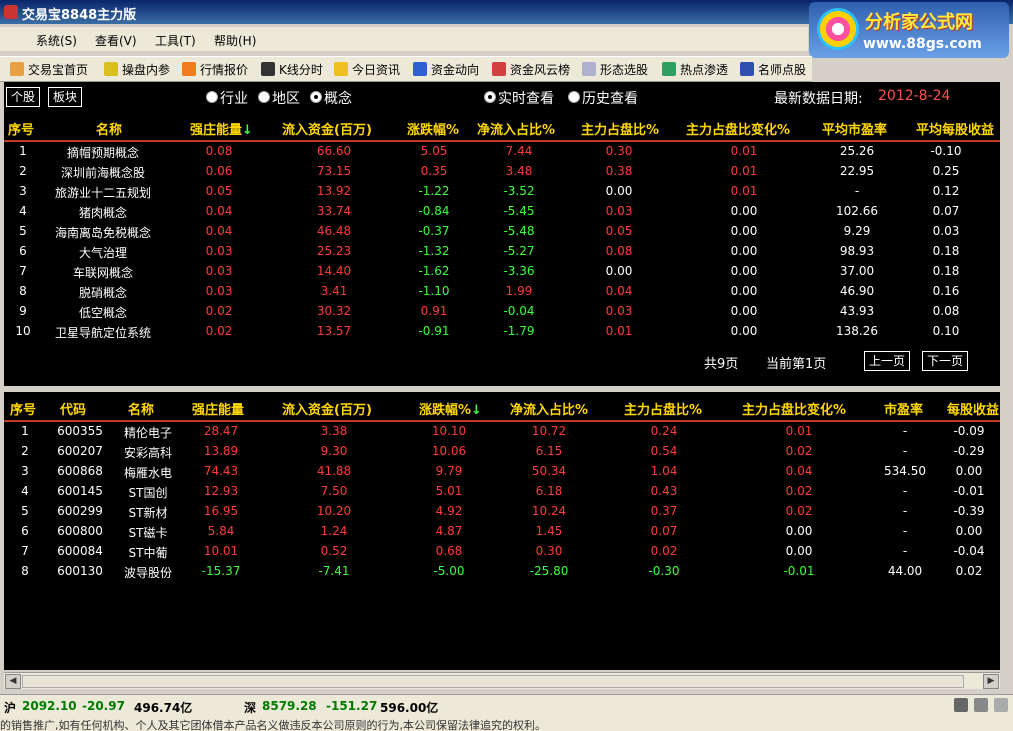 This screenshot has height=731, width=1013. I want to click on tb-home: 交易宝首页, so click(49, 70).